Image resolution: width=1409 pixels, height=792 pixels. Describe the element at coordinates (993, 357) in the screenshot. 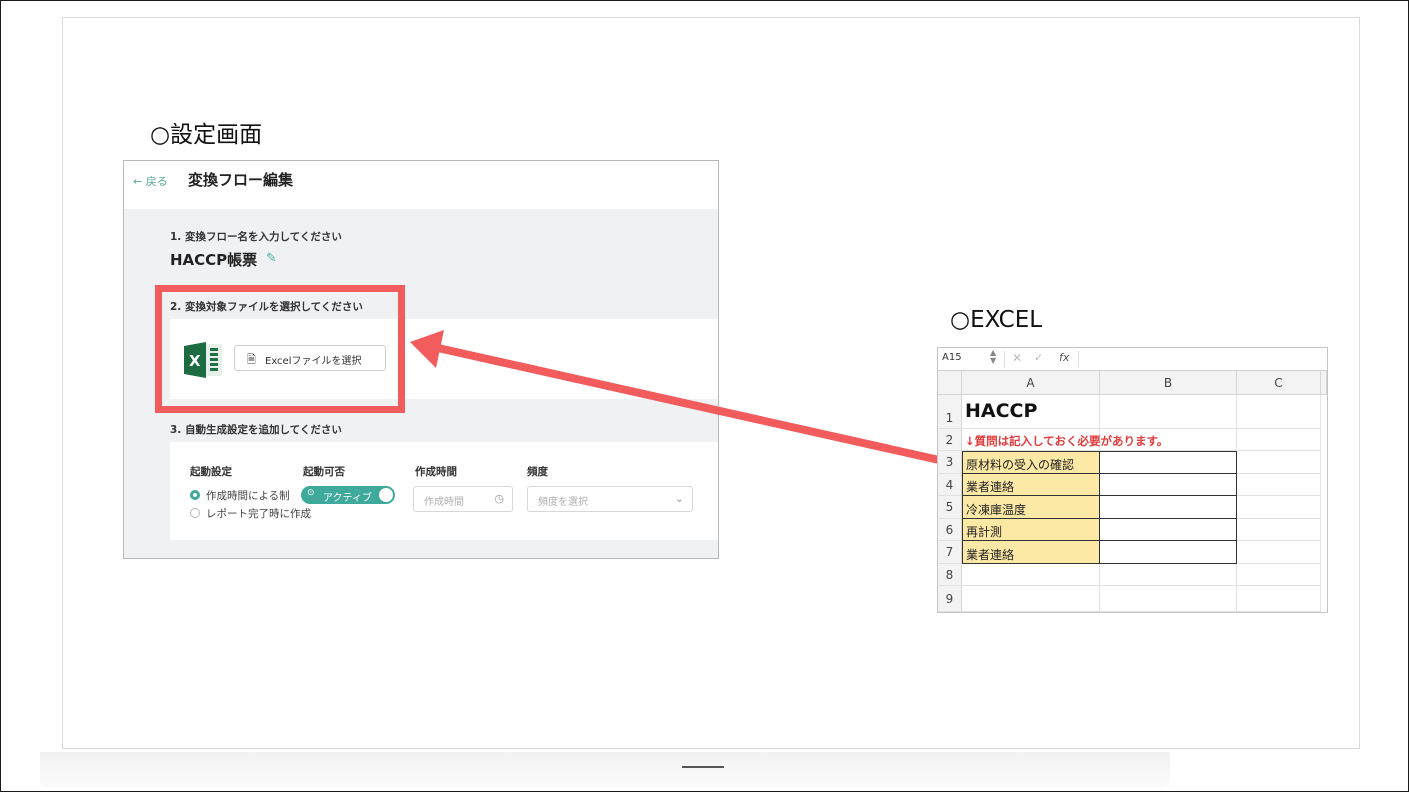

I see `spinner-icon: ▲ ▼` at that location.